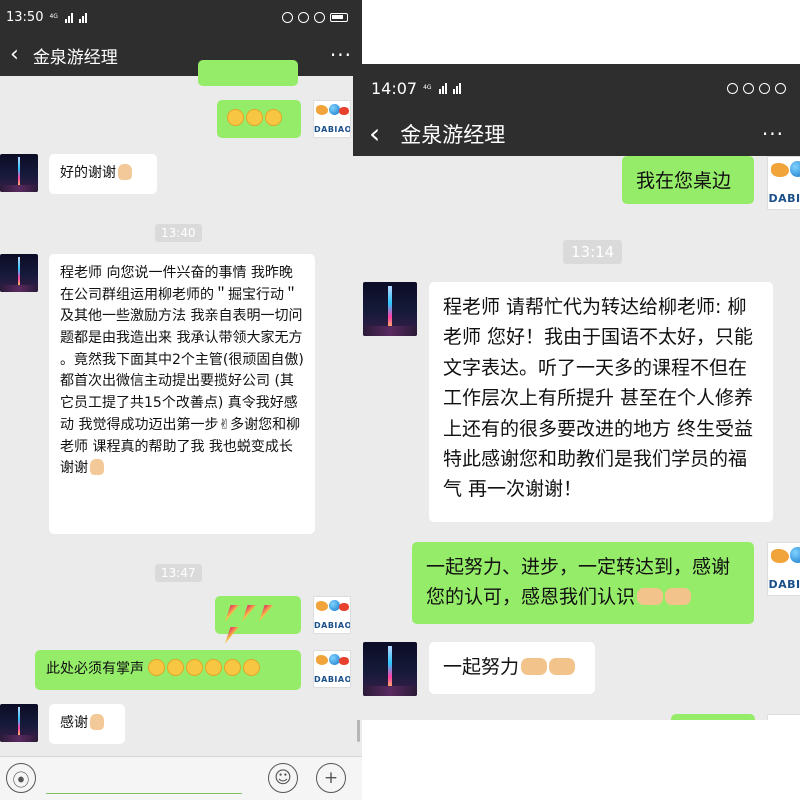 The width and height of the screenshot is (800, 800). Describe the element at coordinates (332, 130) in the screenshot. I see `logo-text: DABIAO` at that location.